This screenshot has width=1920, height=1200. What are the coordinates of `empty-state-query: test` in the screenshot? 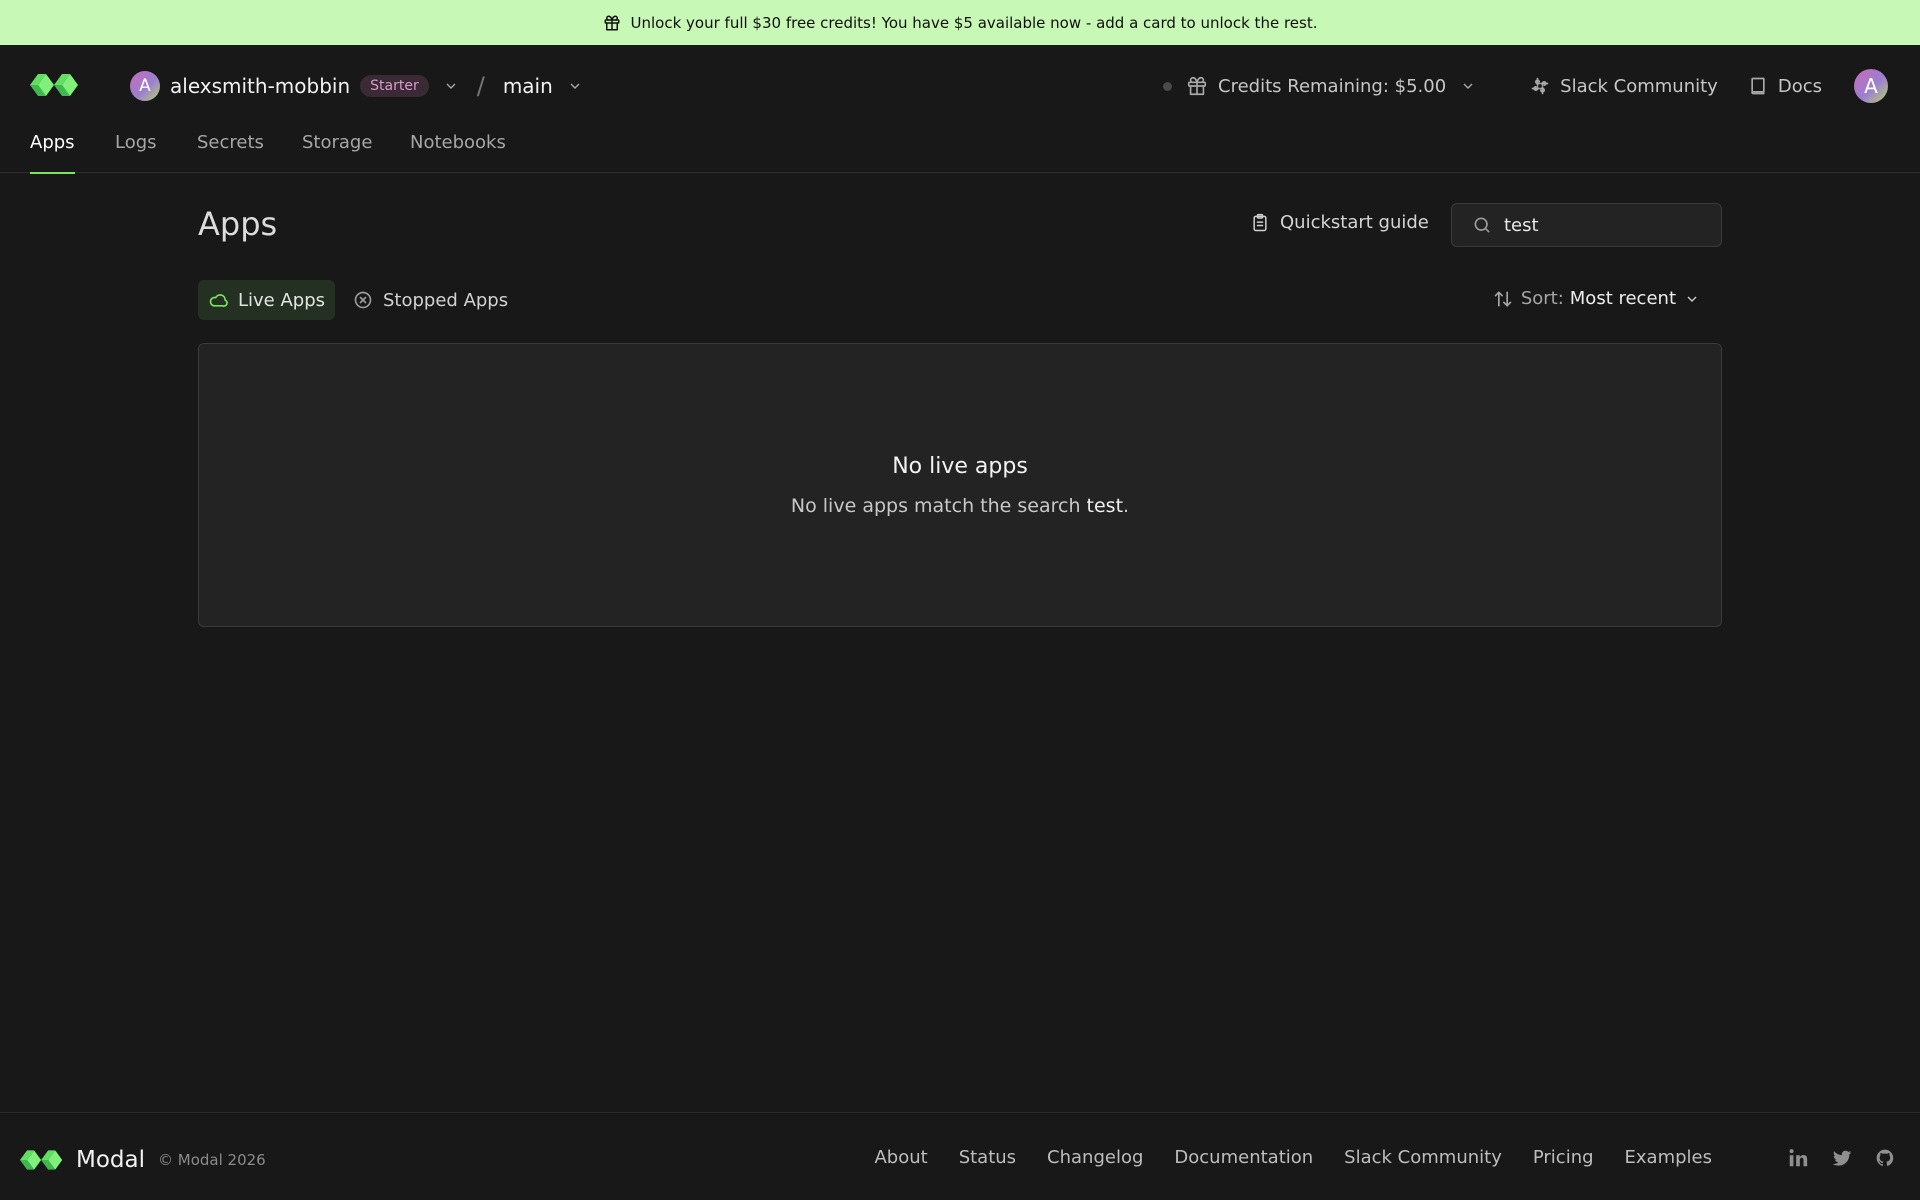 It's located at (1105, 505).